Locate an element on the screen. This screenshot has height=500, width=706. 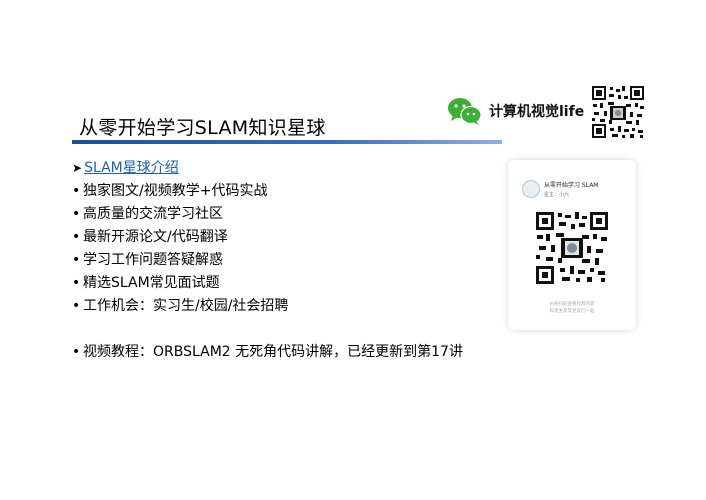
list-item-intro: ➤ SLAM星球介绍 is located at coordinates (267, 168).